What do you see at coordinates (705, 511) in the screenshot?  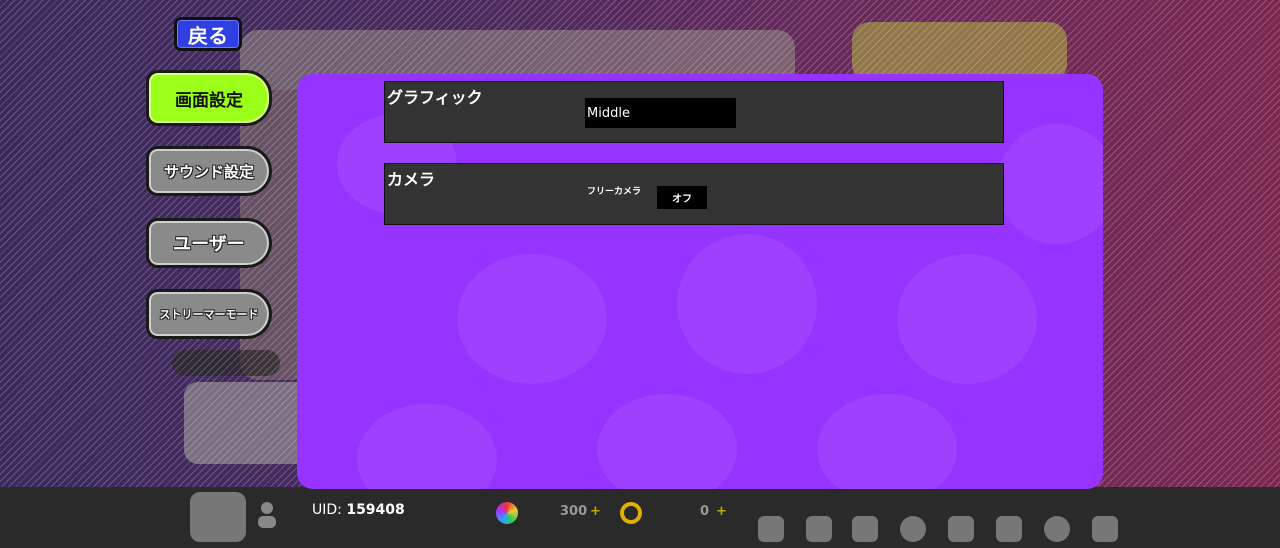 I see `coin-count: 0` at bounding box center [705, 511].